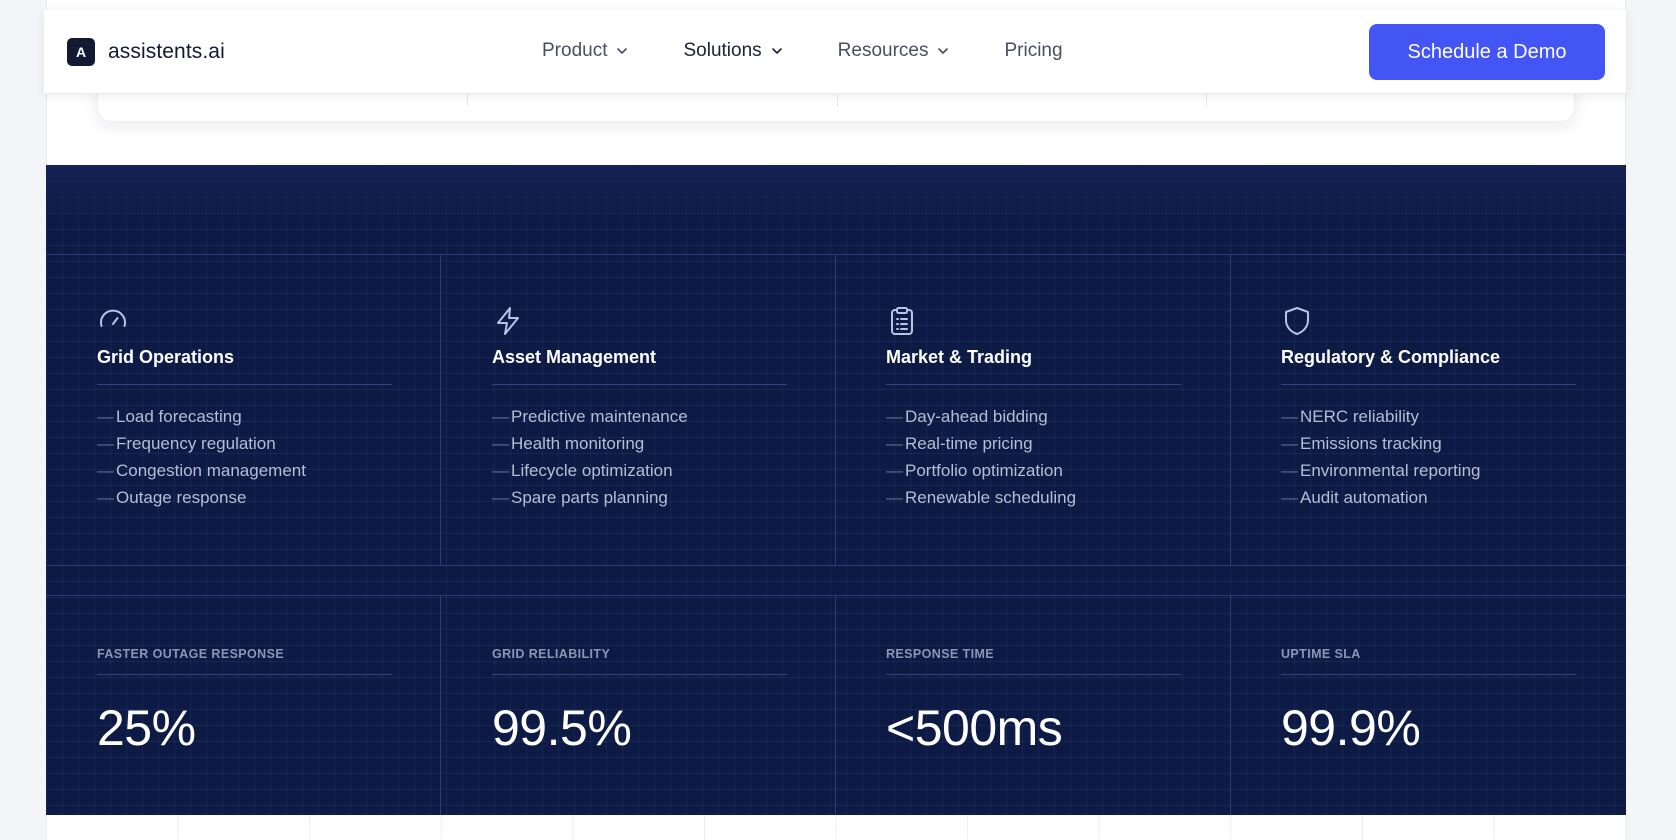  I want to click on metric-grid-reliability: GRID RELIABILITY 99.5%, so click(639, 702).